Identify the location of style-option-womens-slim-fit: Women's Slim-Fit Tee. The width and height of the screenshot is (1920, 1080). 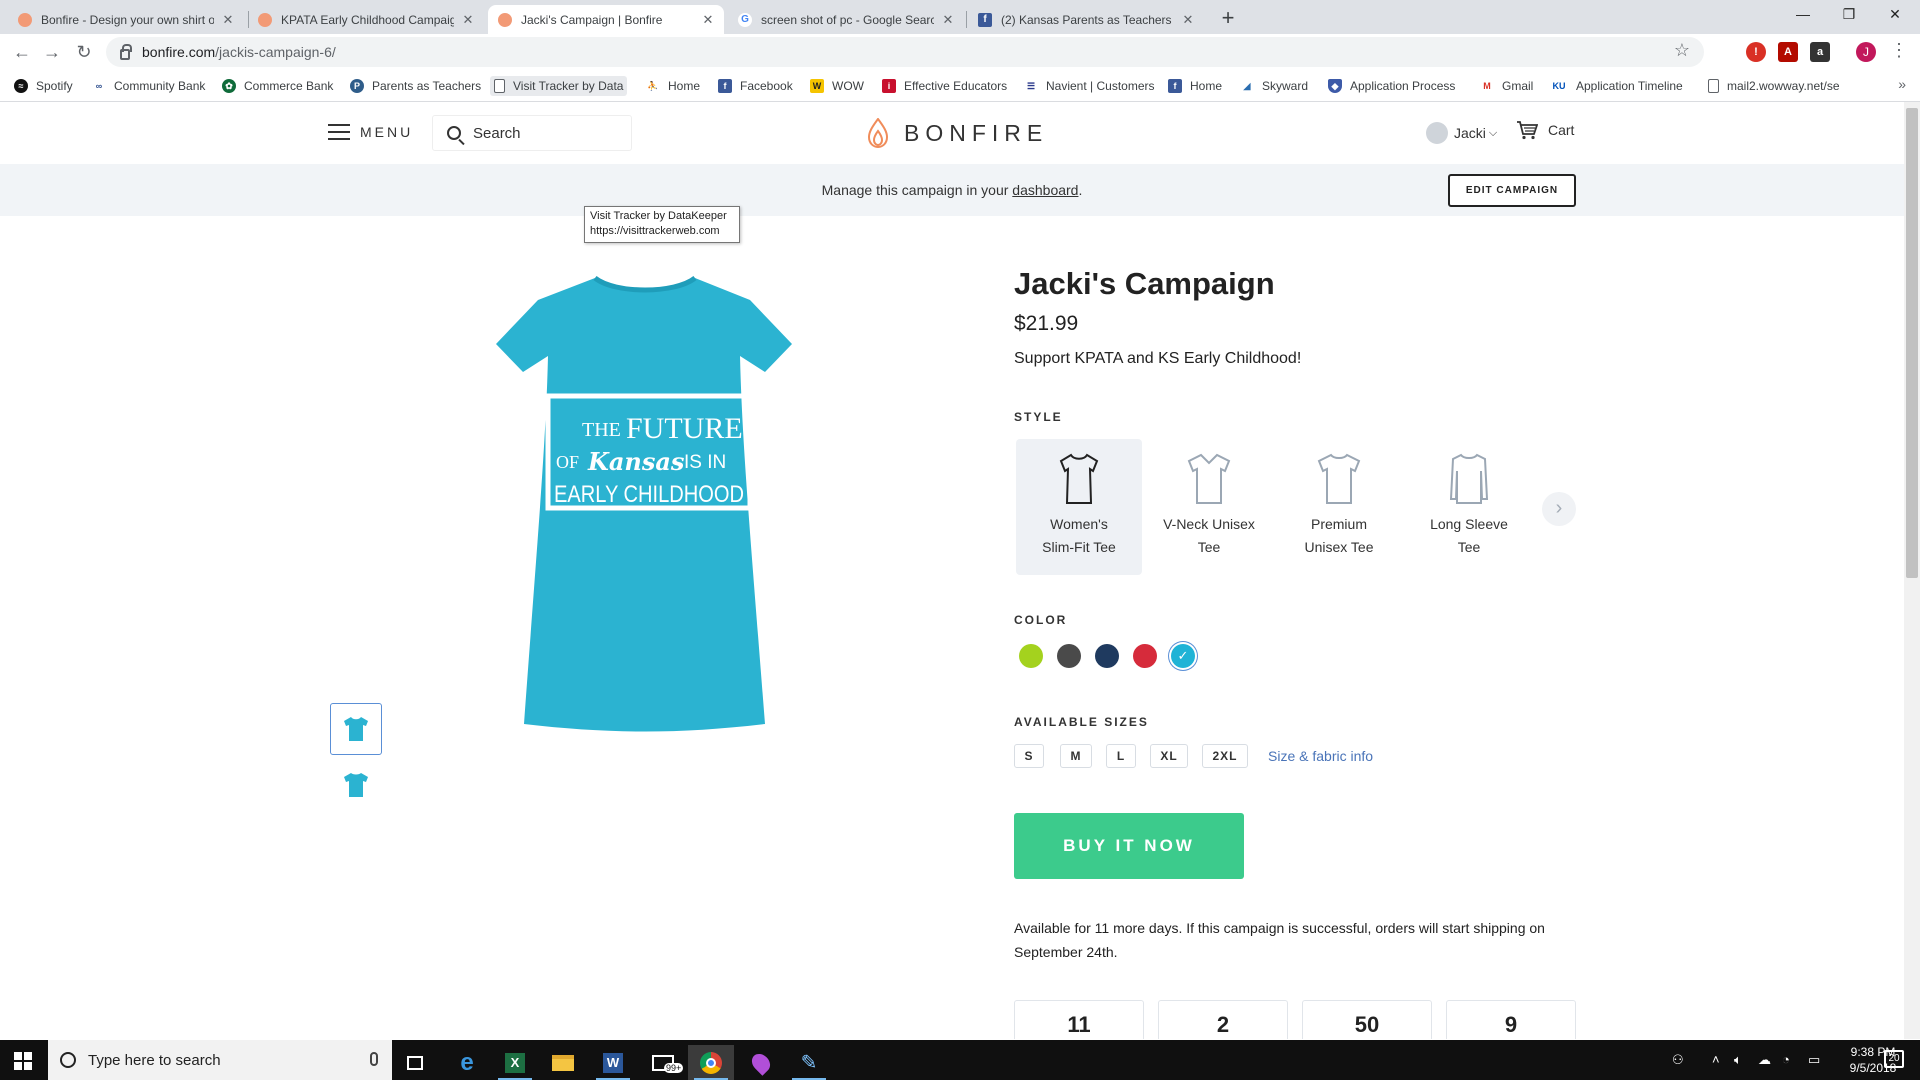
(1079, 507).